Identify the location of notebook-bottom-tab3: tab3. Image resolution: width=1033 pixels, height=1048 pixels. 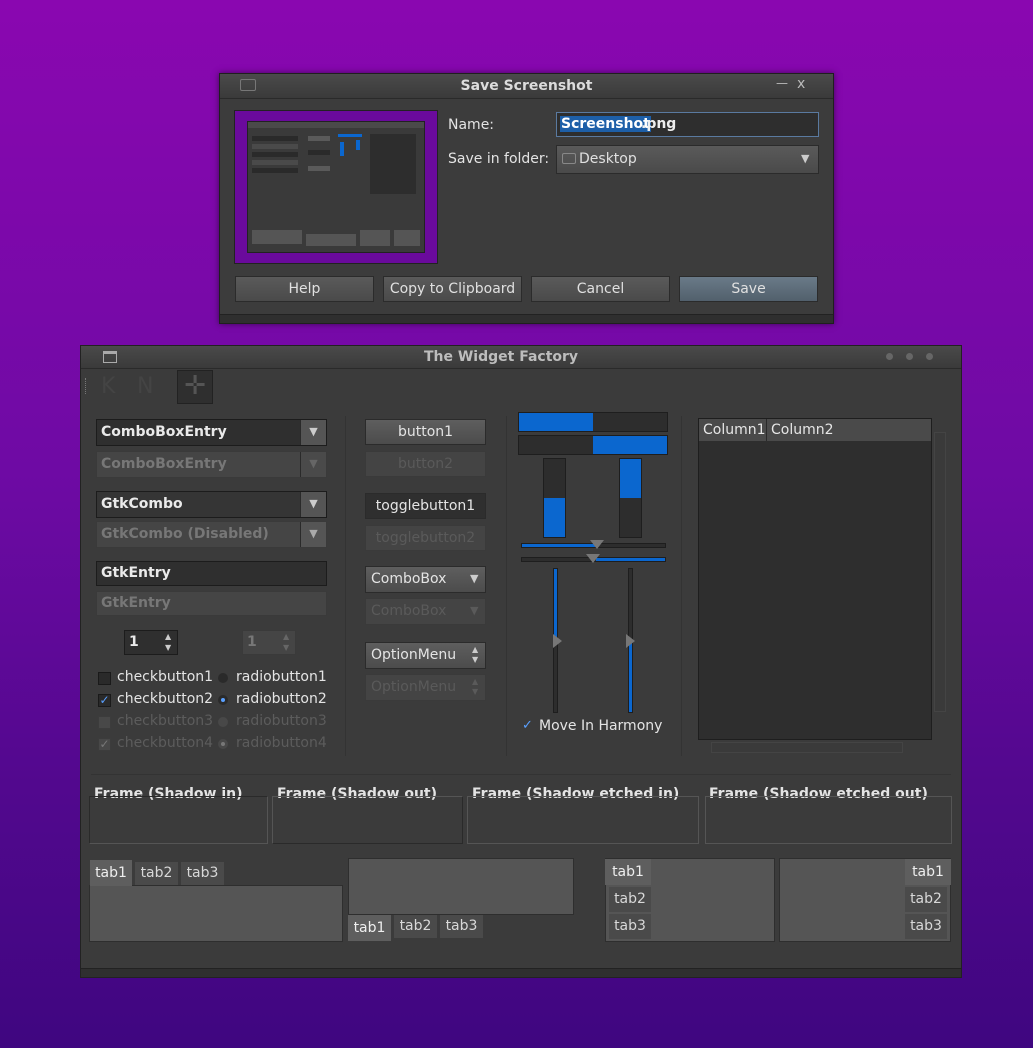
(461, 926).